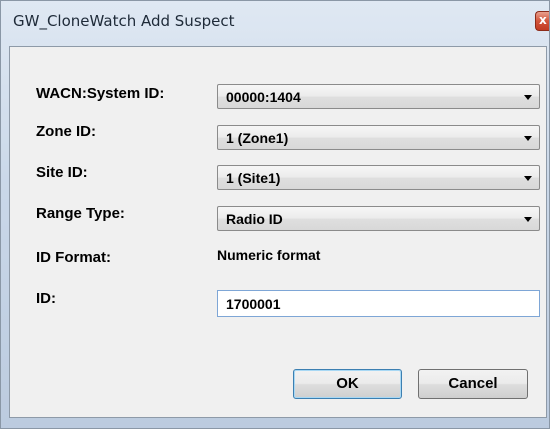  What do you see at coordinates (80, 213) in the screenshot?
I see `range-type-label: Range Type:` at bounding box center [80, 213].